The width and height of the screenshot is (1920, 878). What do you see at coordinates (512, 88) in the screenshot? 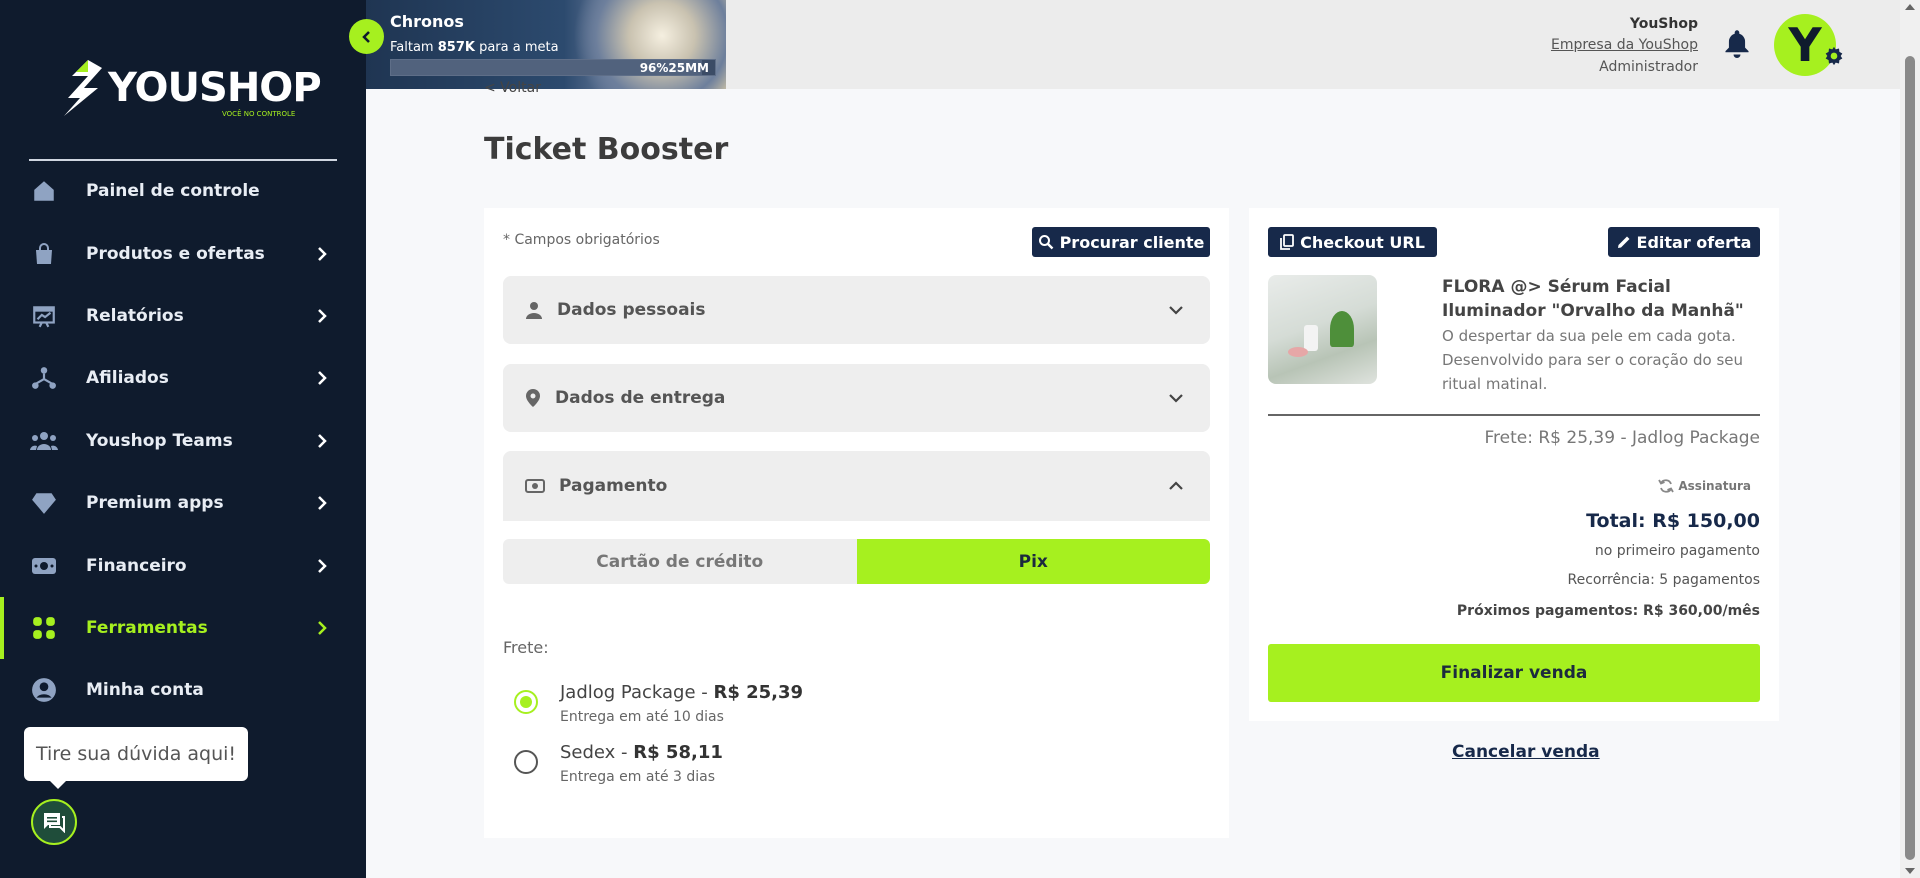
I see `back-link: < Voltar` at bounding box center [512, 88].